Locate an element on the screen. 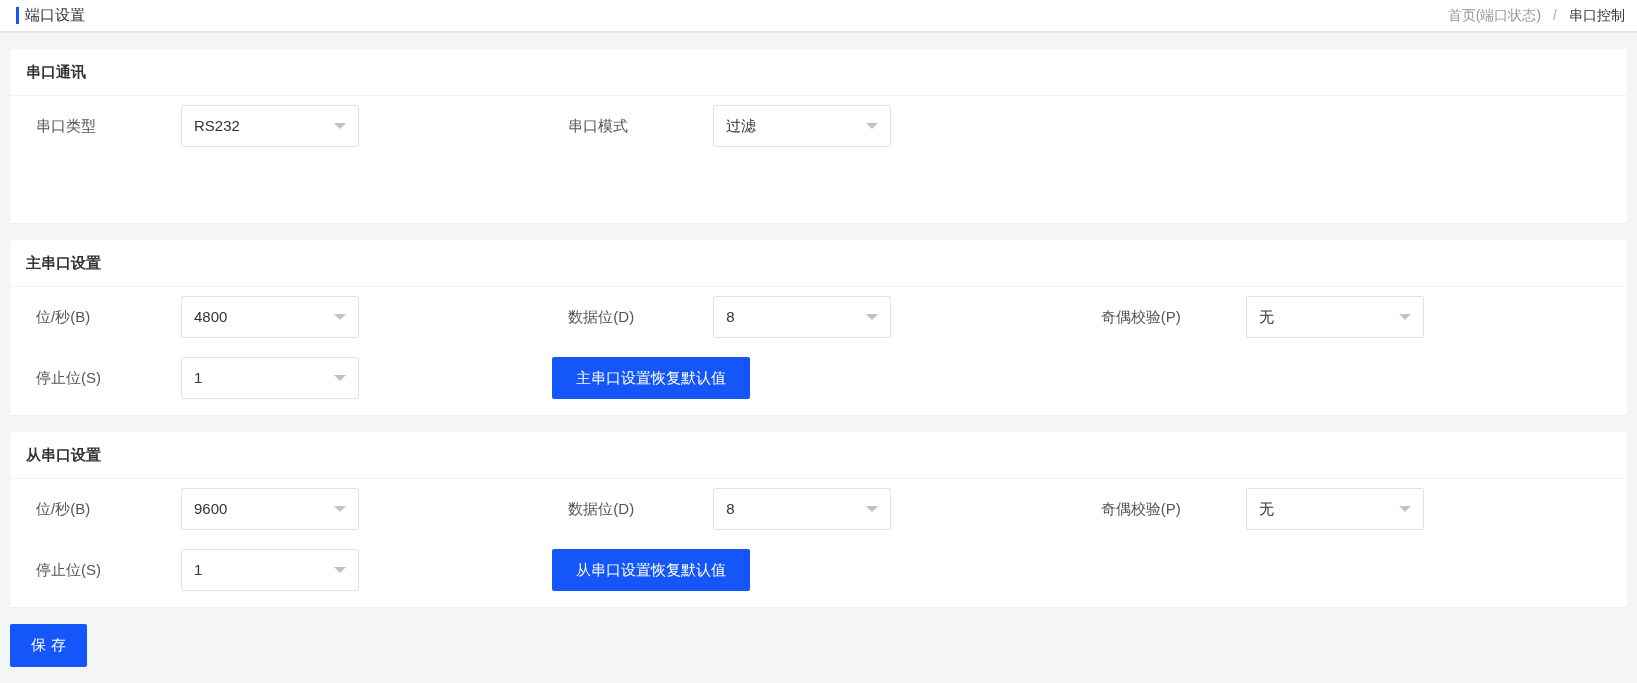  save-button: 保 存 is located at coordinates (48, 645).